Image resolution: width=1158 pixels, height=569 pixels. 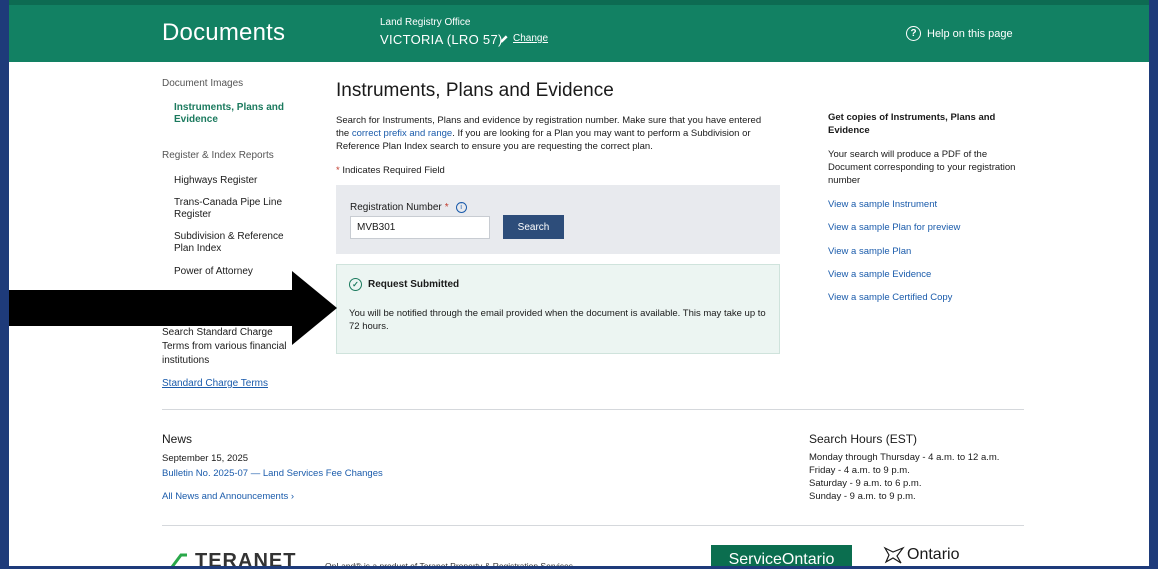 I want to click on required-note-text: Indicates Required Field, so click(x=393, y=170).